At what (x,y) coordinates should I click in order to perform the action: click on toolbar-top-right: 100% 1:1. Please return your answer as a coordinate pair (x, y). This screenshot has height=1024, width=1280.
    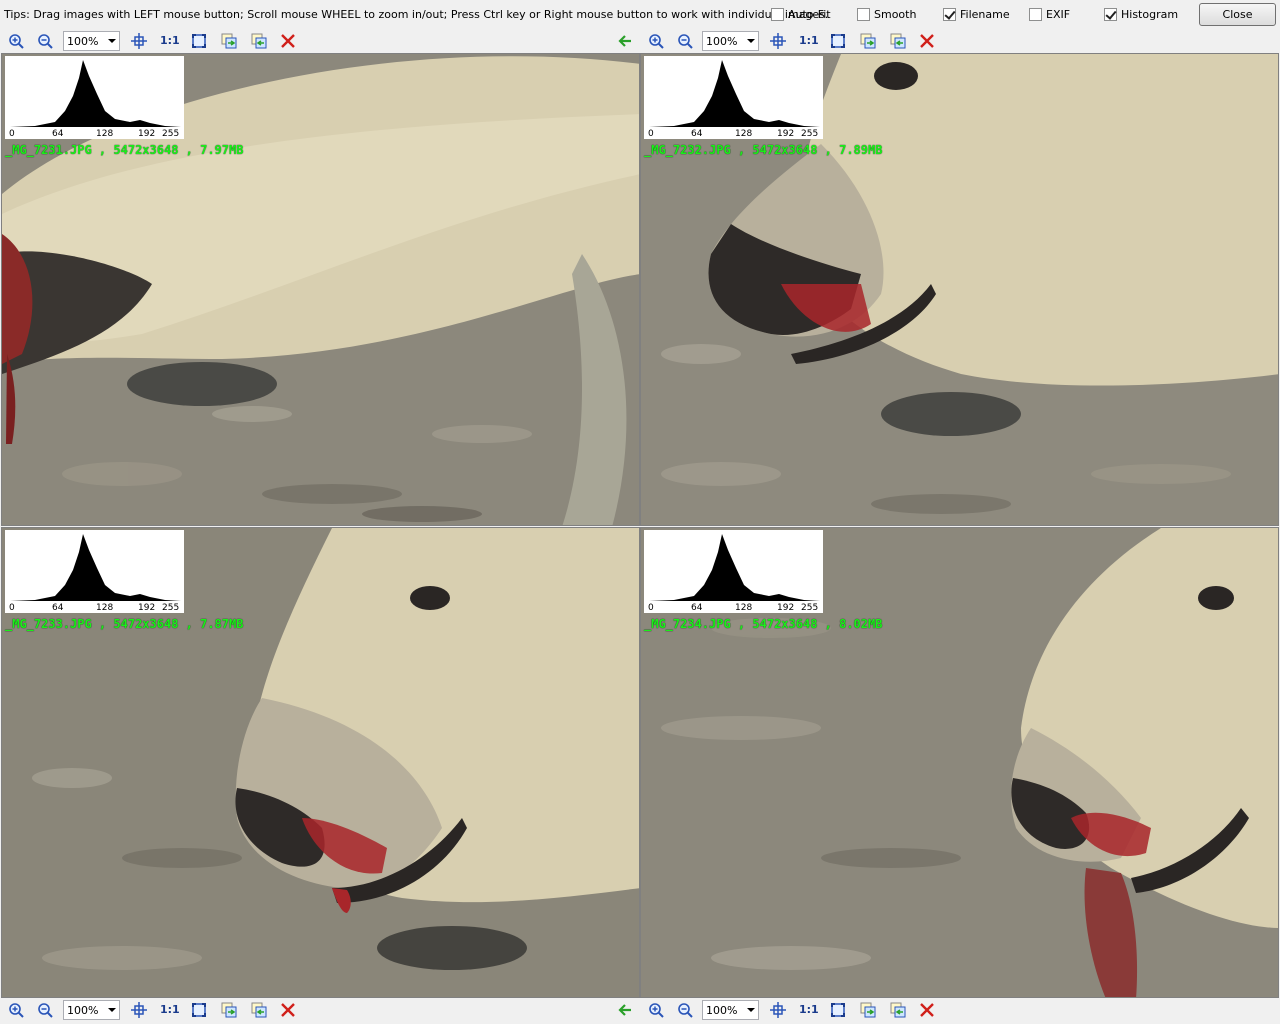
    Looking at the image, I should click on (960, 41).